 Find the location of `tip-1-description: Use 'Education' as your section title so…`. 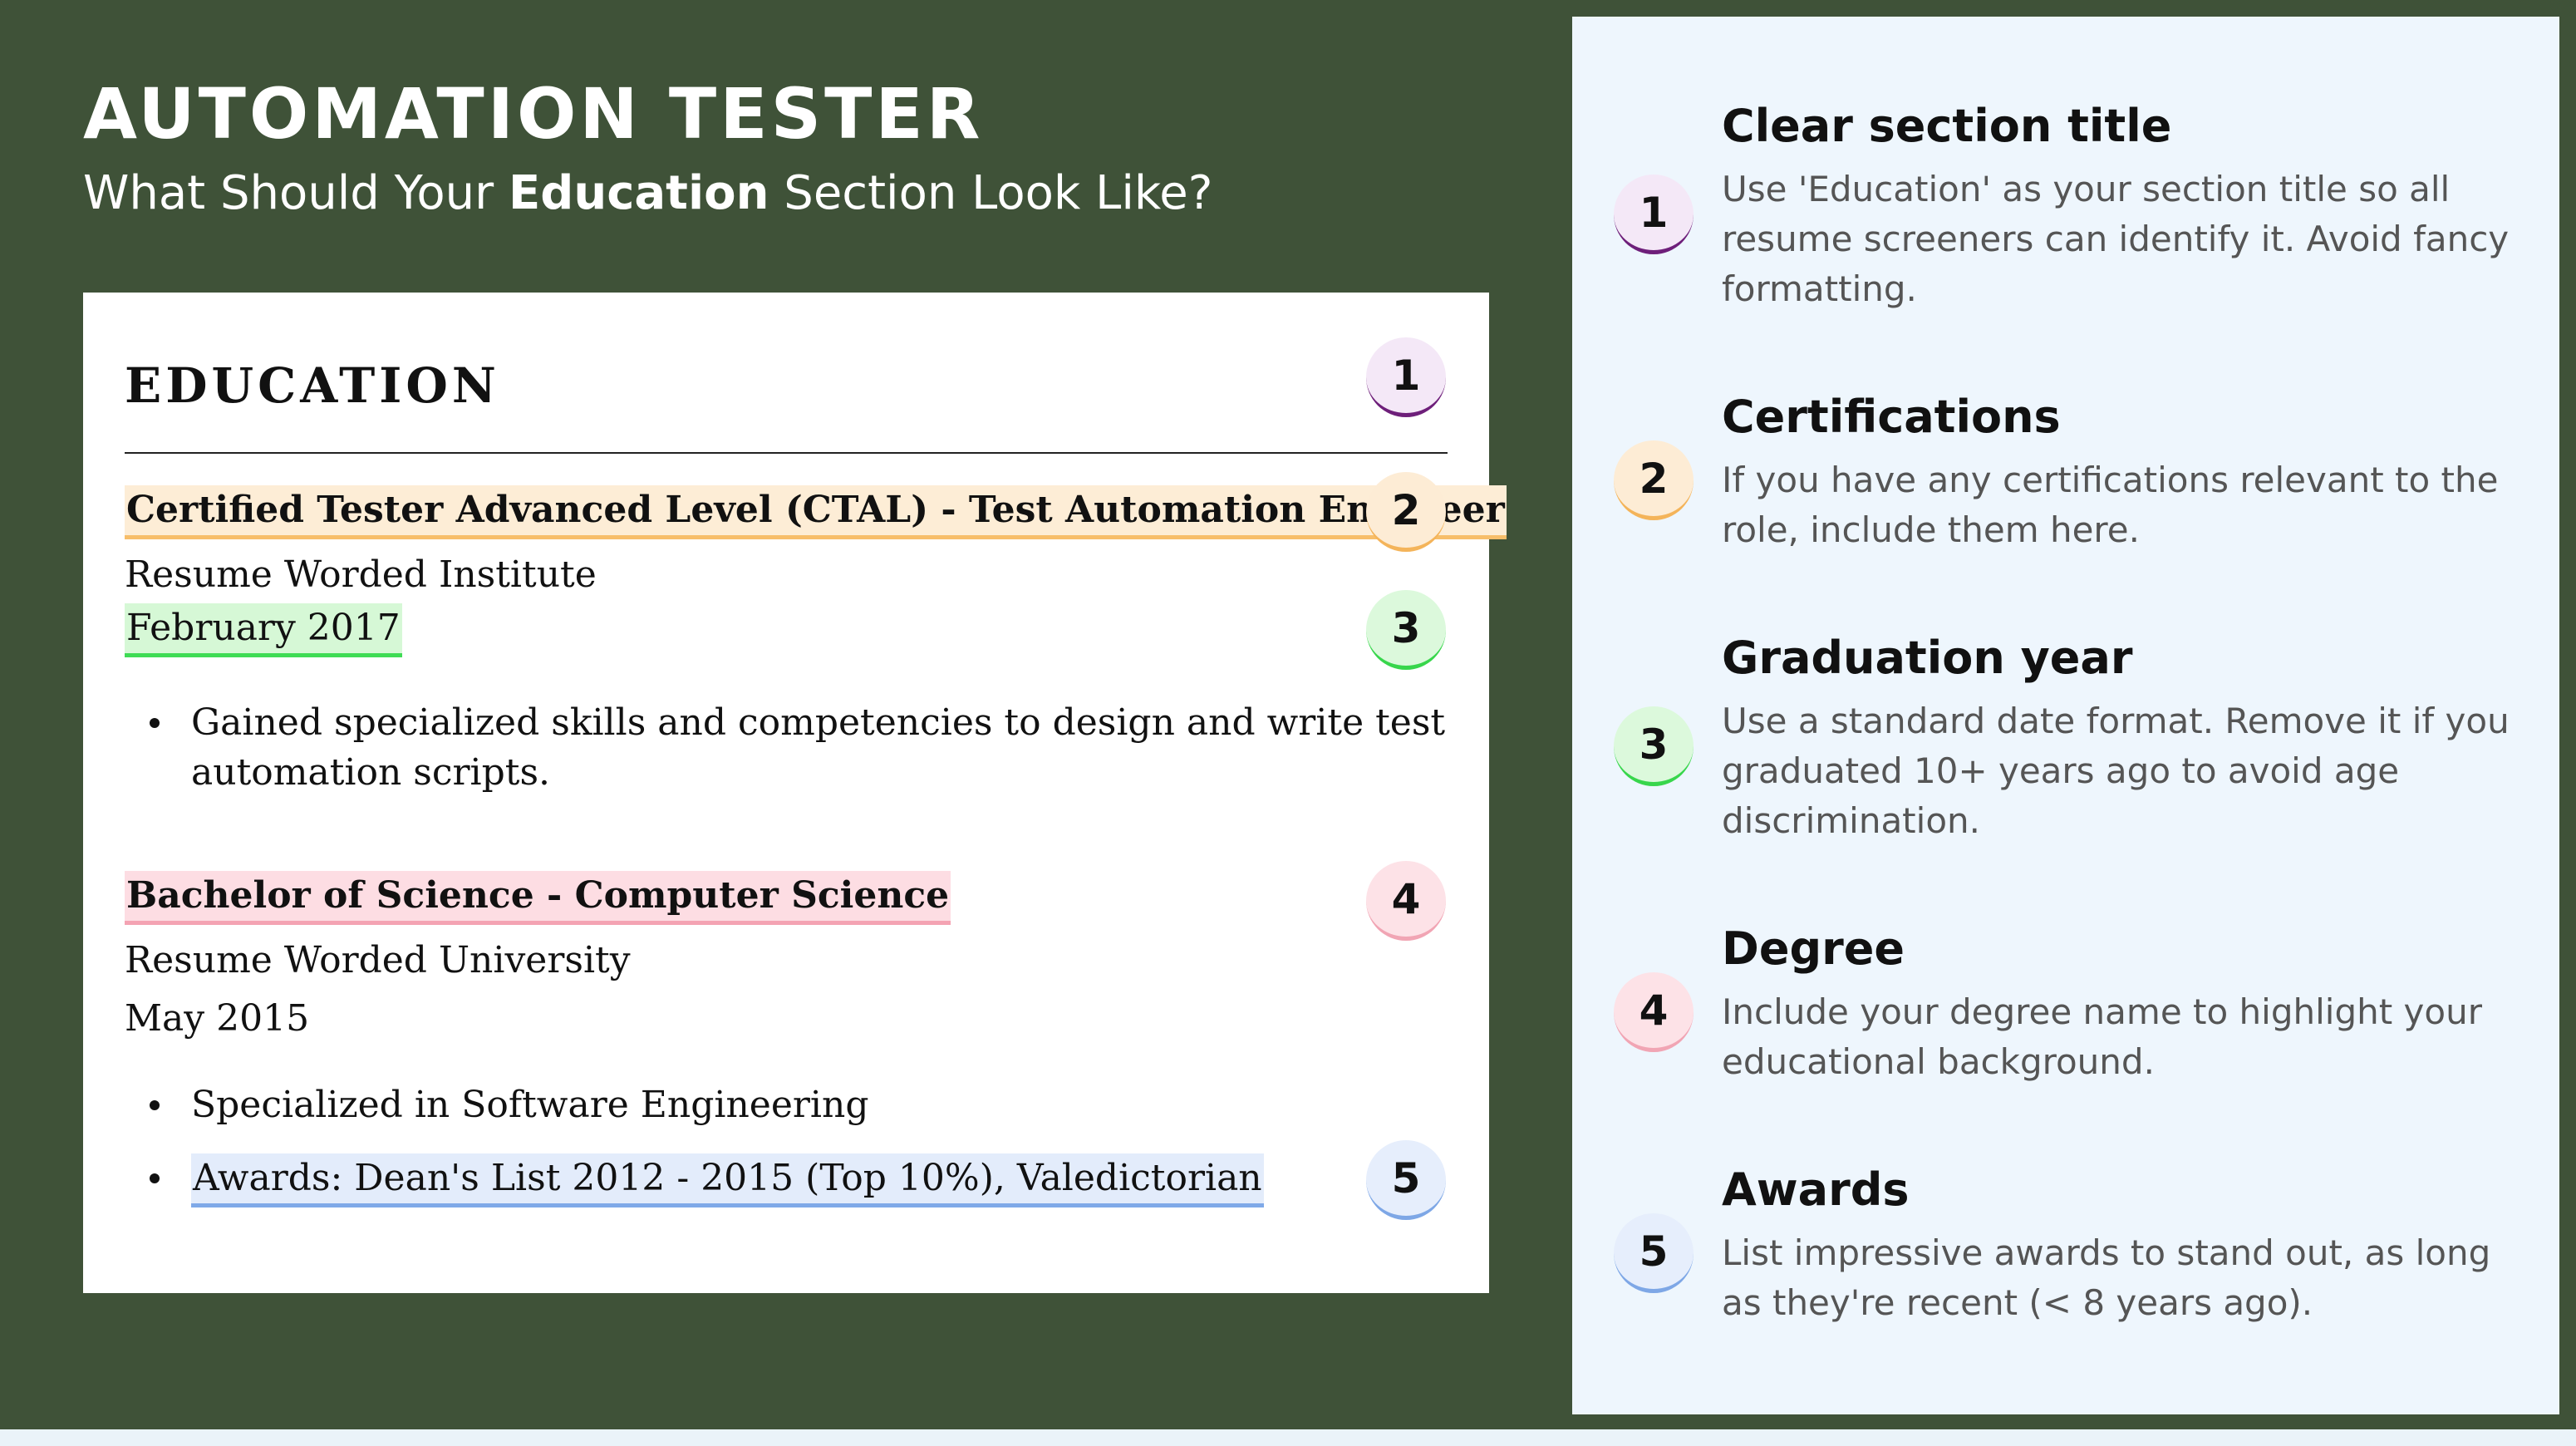

tip-1-description: Use 'Education' as your section title so… is located at coordinates (2116, 239).